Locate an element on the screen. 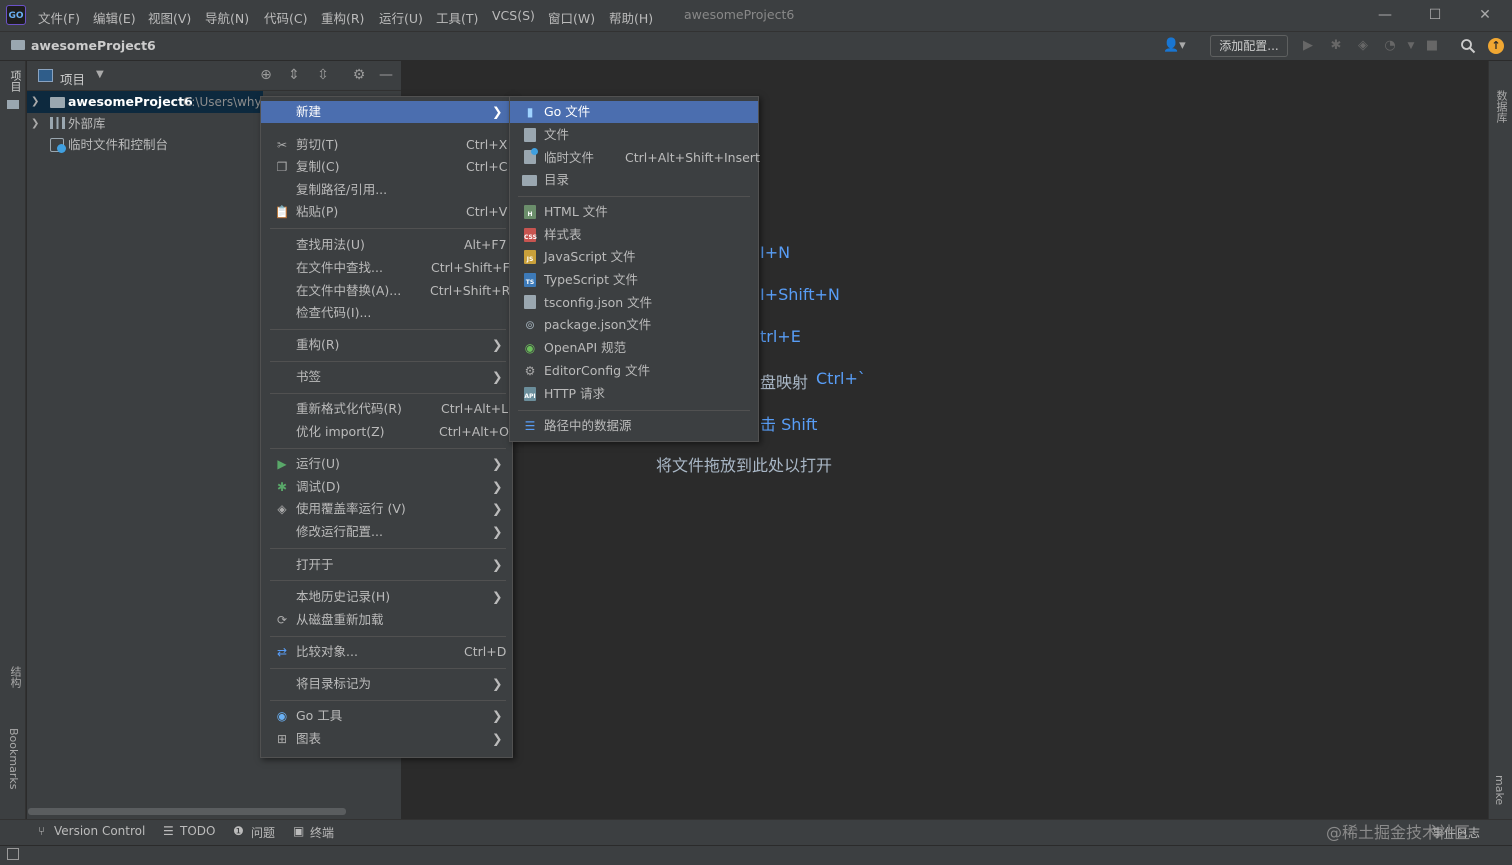 The width and height of the screenshot is (1512, 865). hint-shortcut-3: trl+E is located at coordinates (780, 336).